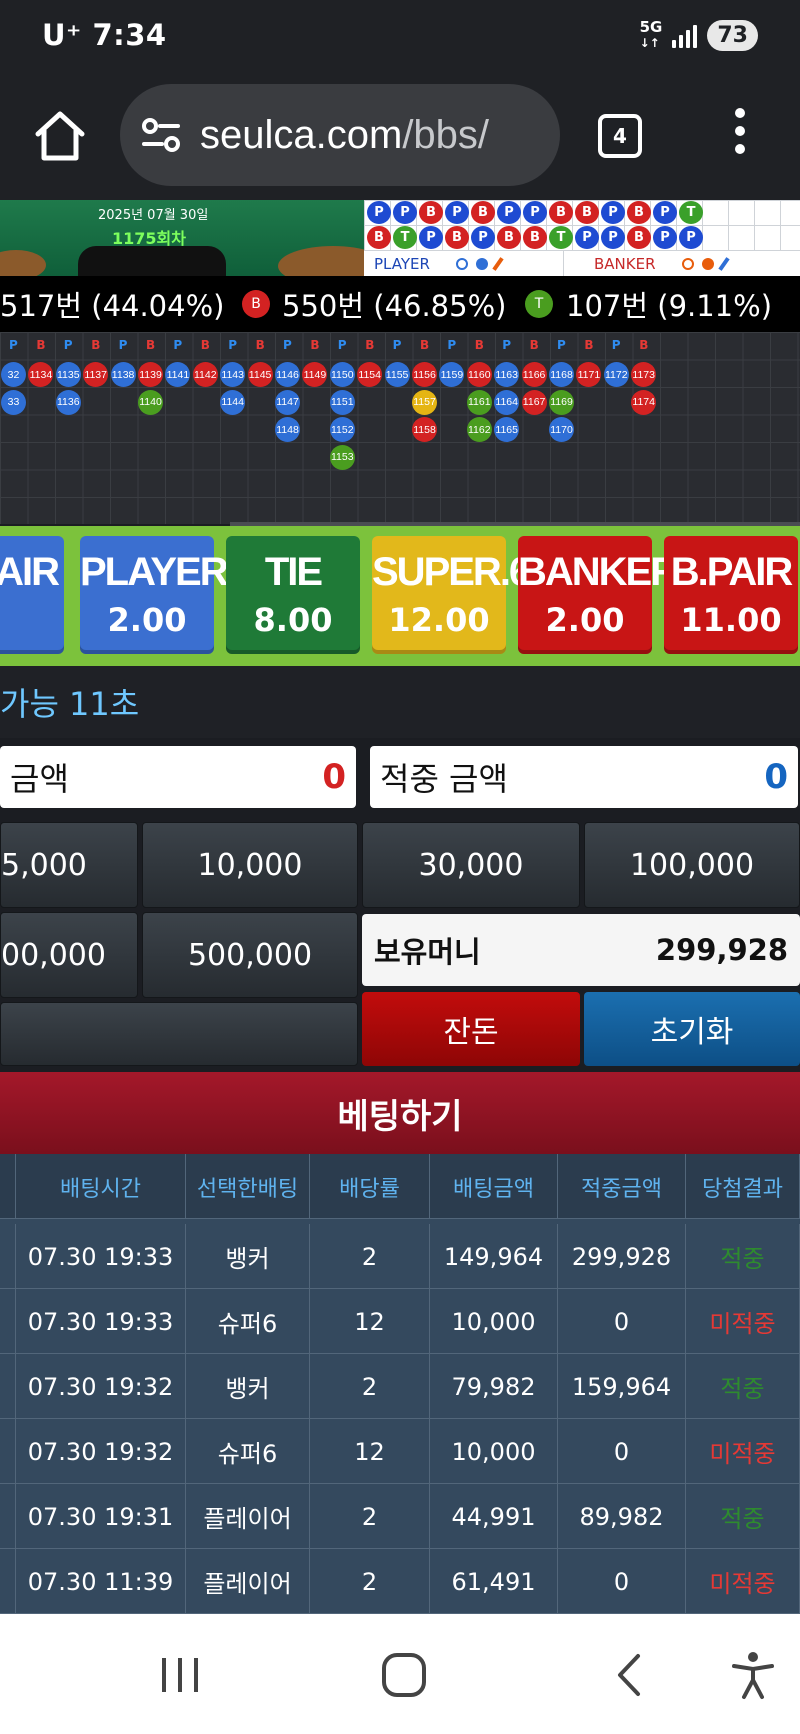 This screenshot has height=1734, width=800. What do you see at coordinates (39, 779) in the screenshot?
I see `bet-amount-label: 금액` at bounding box center [39, 779].